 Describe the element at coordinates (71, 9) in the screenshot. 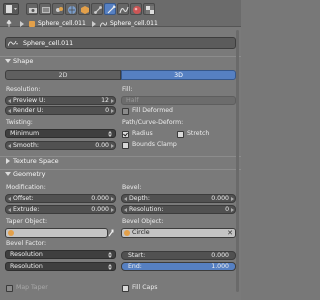

I see `world-tab-icon` at that location.